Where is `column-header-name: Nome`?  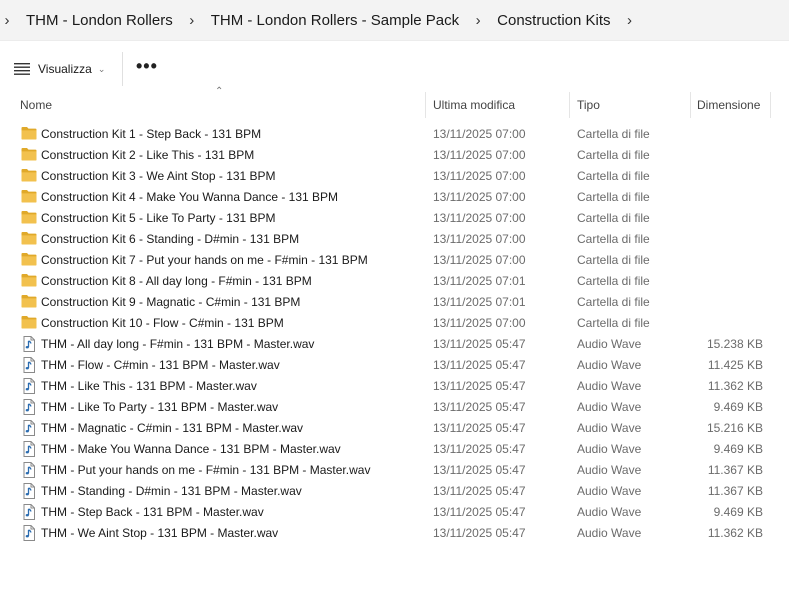
column-header-name: Nome is located at coordinates (36, 105).